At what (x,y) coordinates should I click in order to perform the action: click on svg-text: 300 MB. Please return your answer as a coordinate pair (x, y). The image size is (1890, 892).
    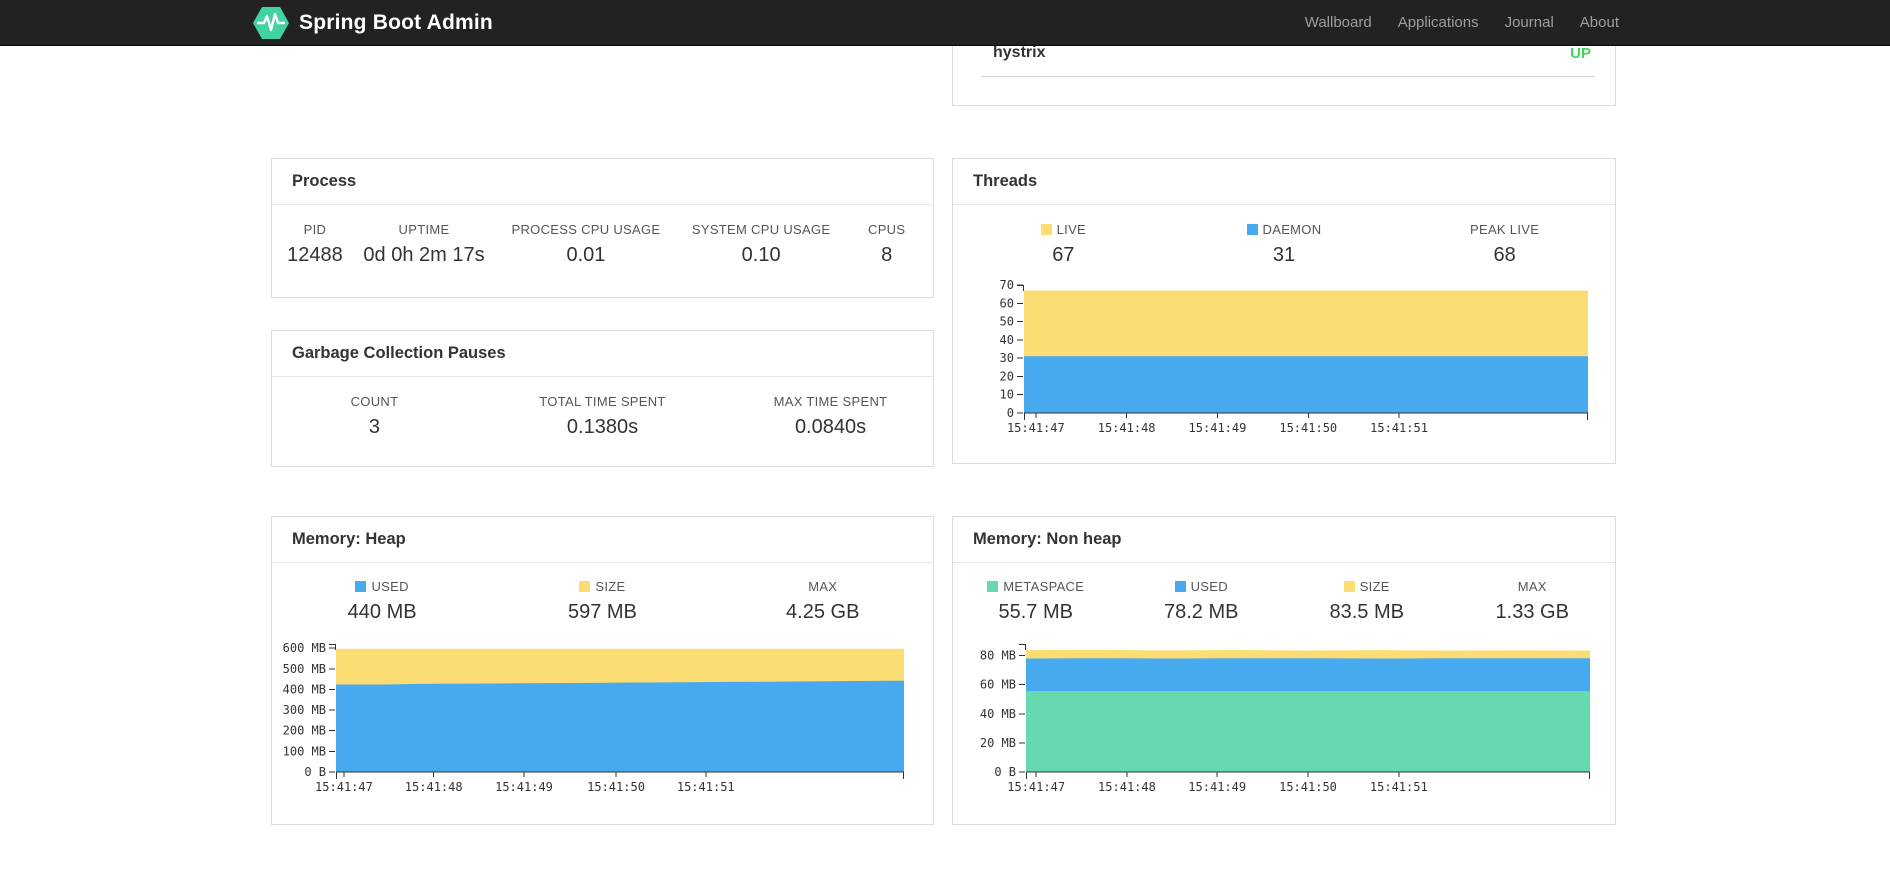
    Looking at the image, I should click on (304, 710).